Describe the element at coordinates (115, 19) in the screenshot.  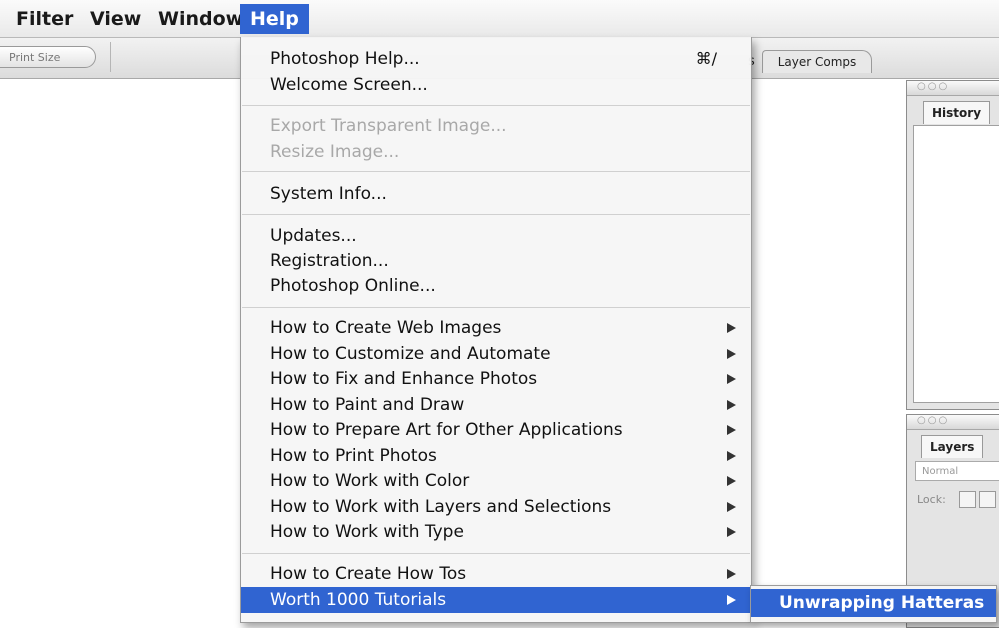
I see `menu-view: View` at that location.